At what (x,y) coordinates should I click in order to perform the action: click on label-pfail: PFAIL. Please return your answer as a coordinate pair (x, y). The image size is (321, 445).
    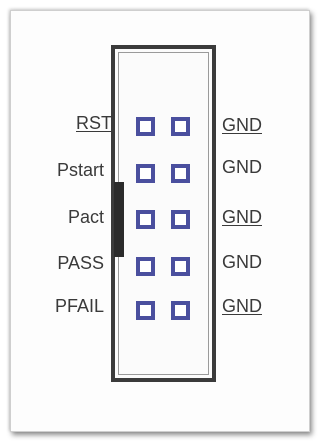
    Looking at the image, I should click on (79, 306).